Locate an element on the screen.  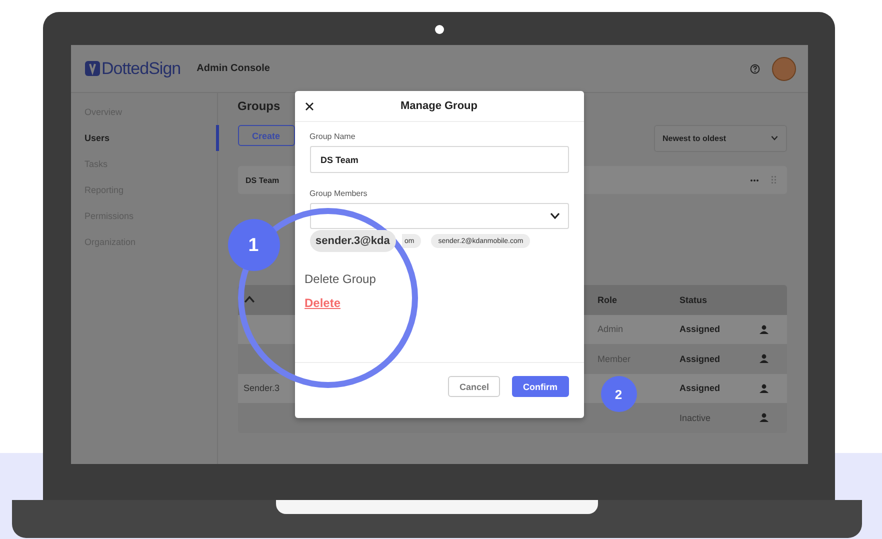
drag-handle-icon is located at coordinates (773, 180).